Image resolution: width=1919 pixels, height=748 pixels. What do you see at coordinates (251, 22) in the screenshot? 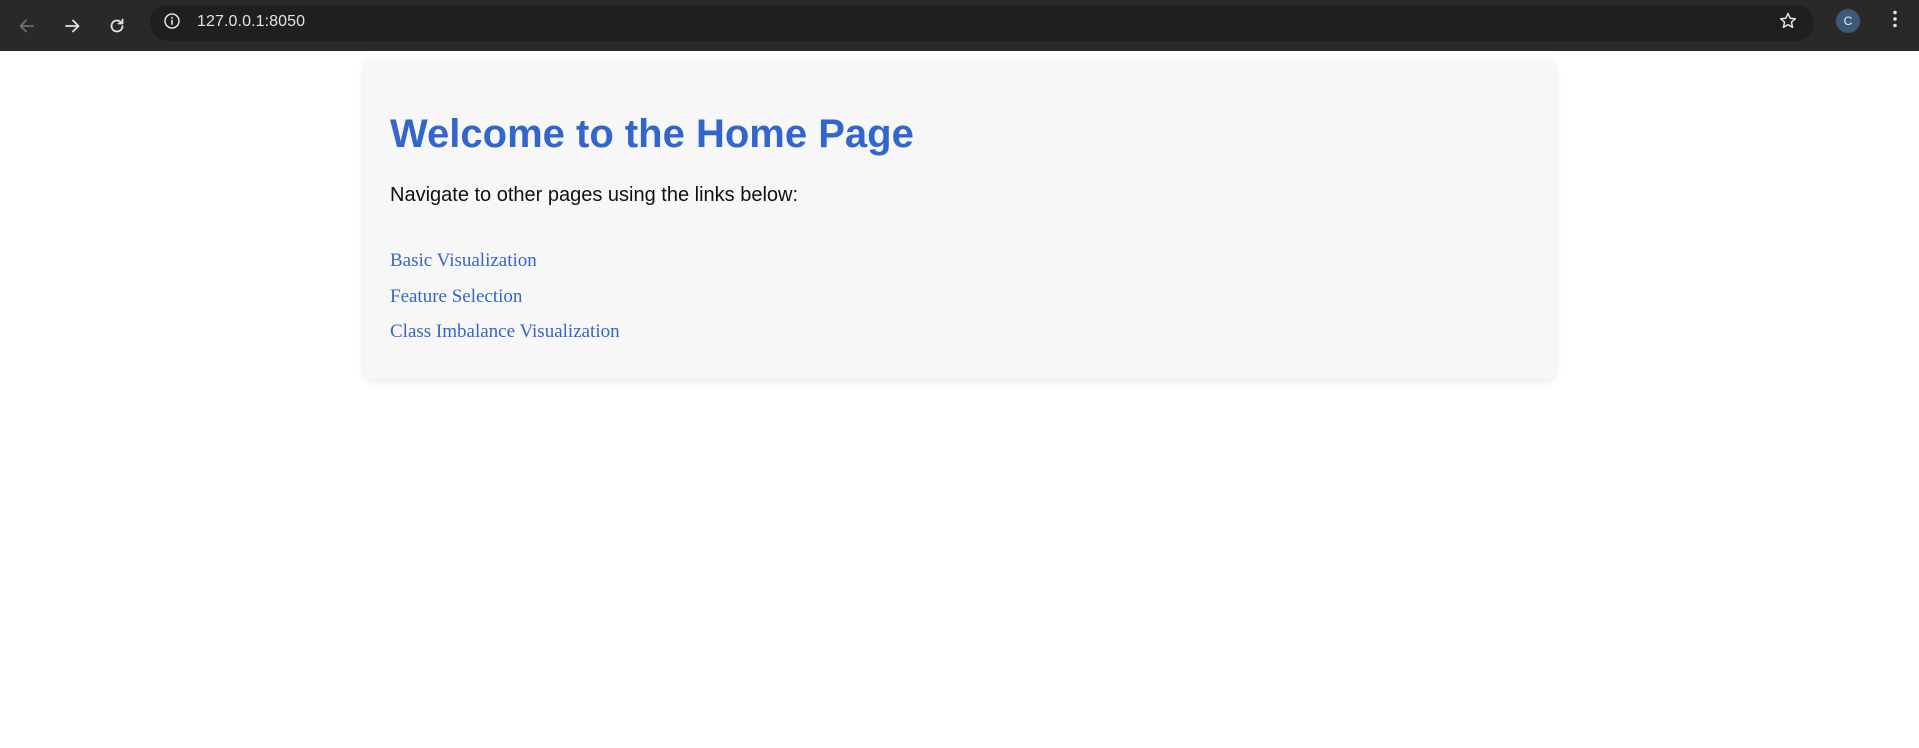
I see `url-text: 127.0.0.1:8050` at bounding box center [251, 22].